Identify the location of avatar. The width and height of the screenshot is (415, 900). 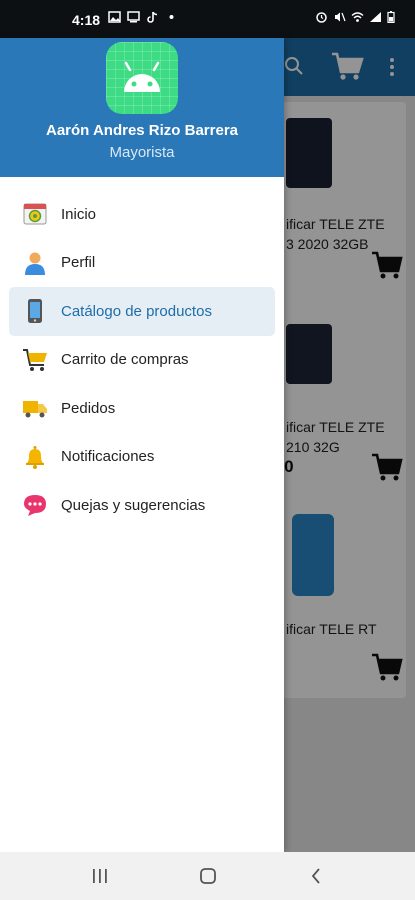
(142, 78).